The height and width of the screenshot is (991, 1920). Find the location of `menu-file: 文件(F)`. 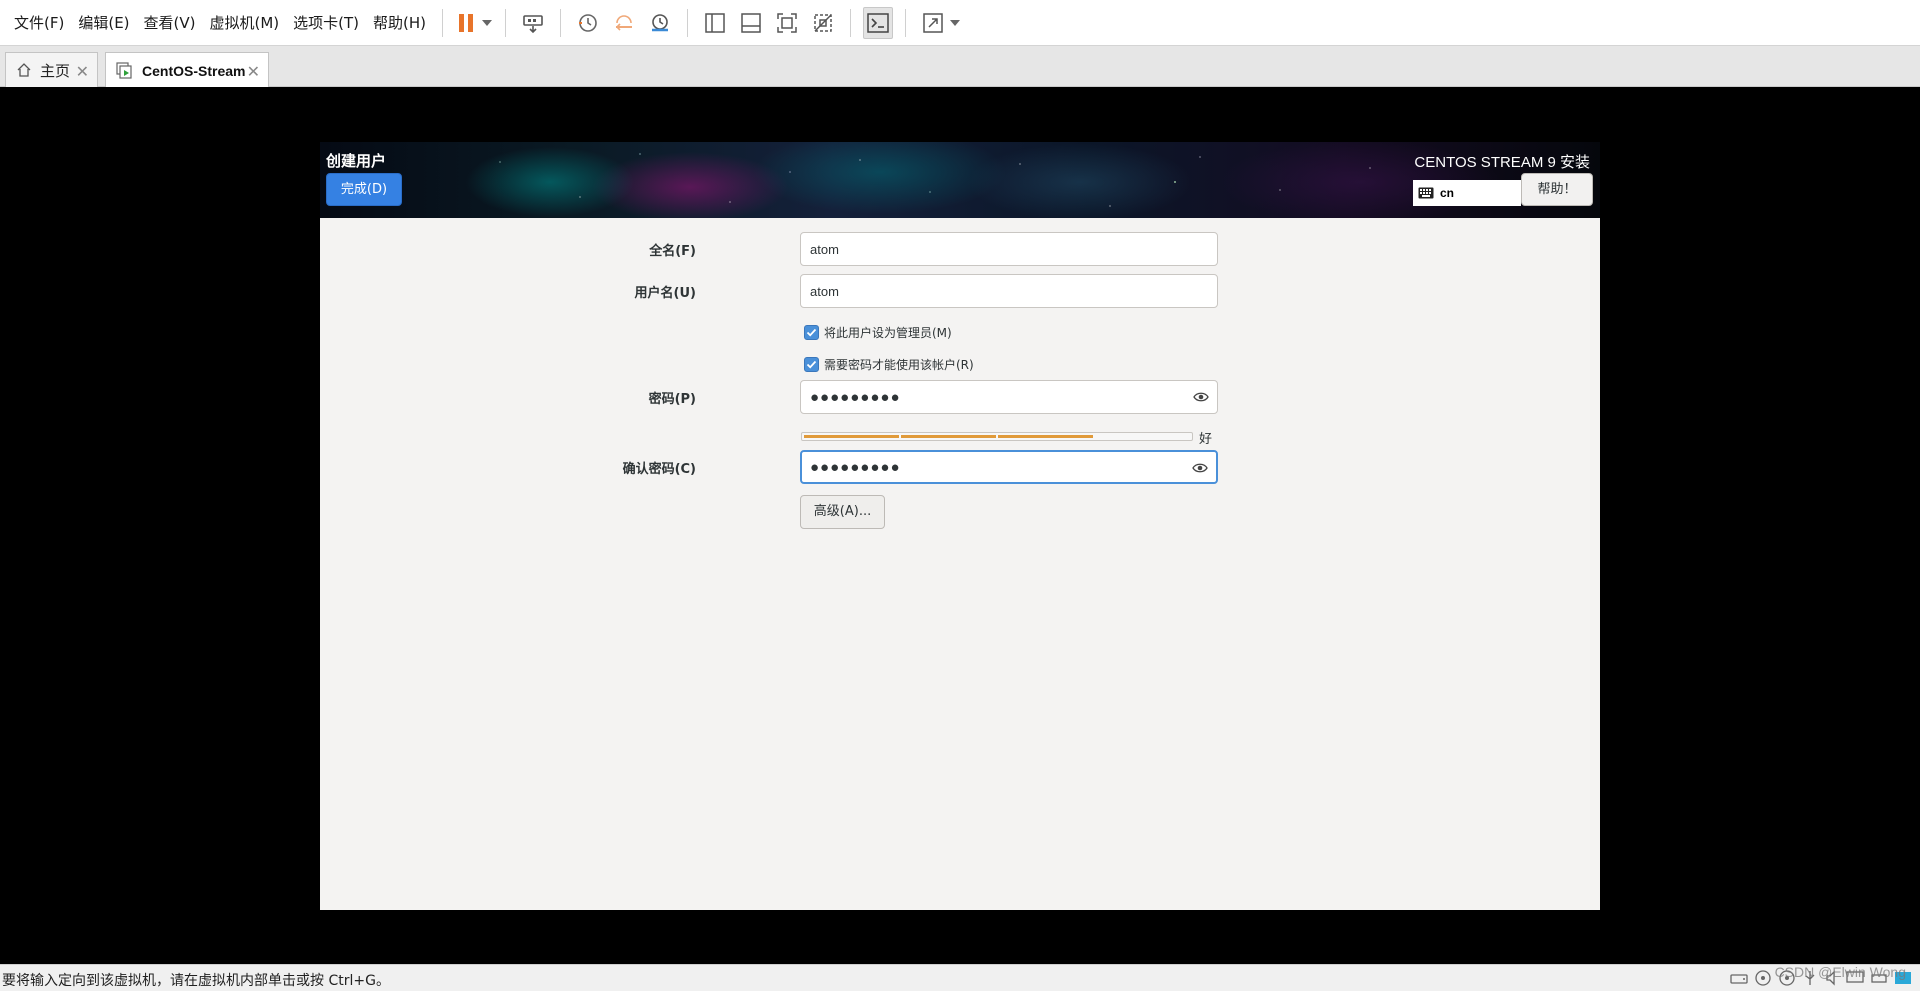

menu-file: 文件(F) is located at coordinates (39, 23).